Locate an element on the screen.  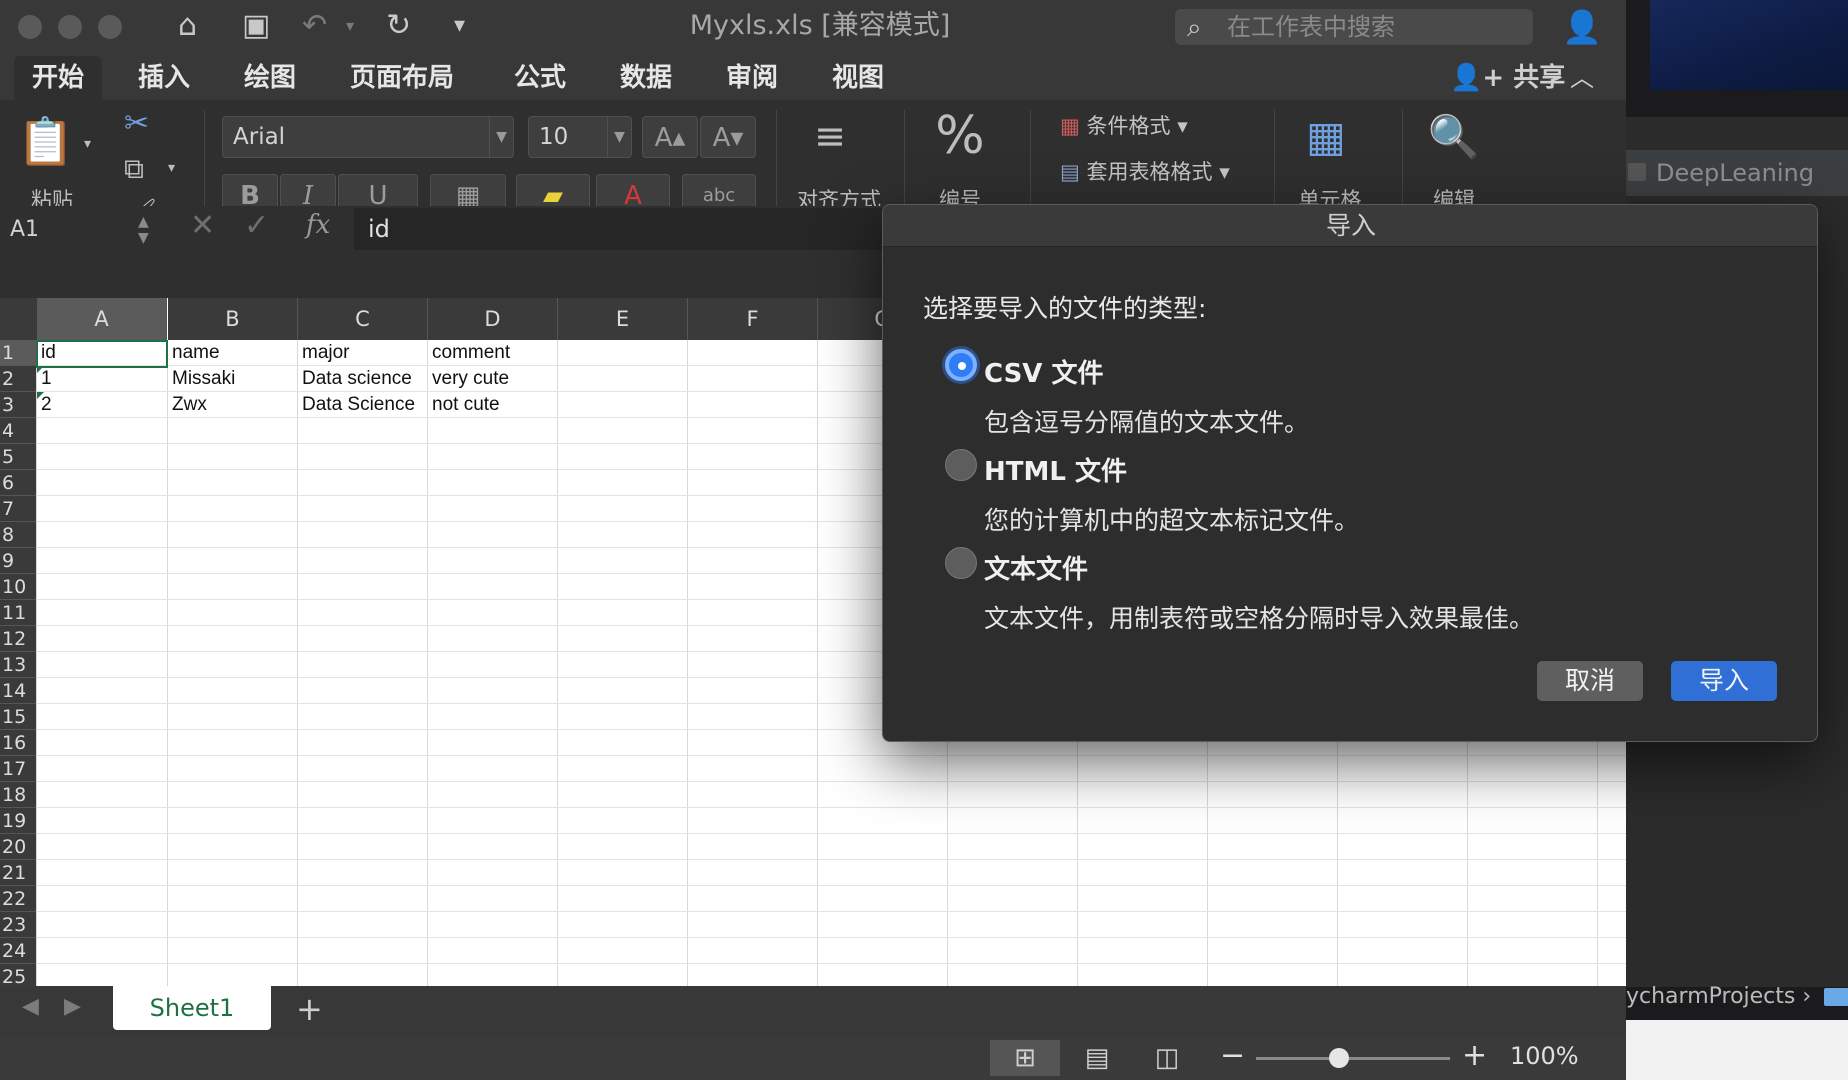
select-all-corner is located at coordinates (18, 319).